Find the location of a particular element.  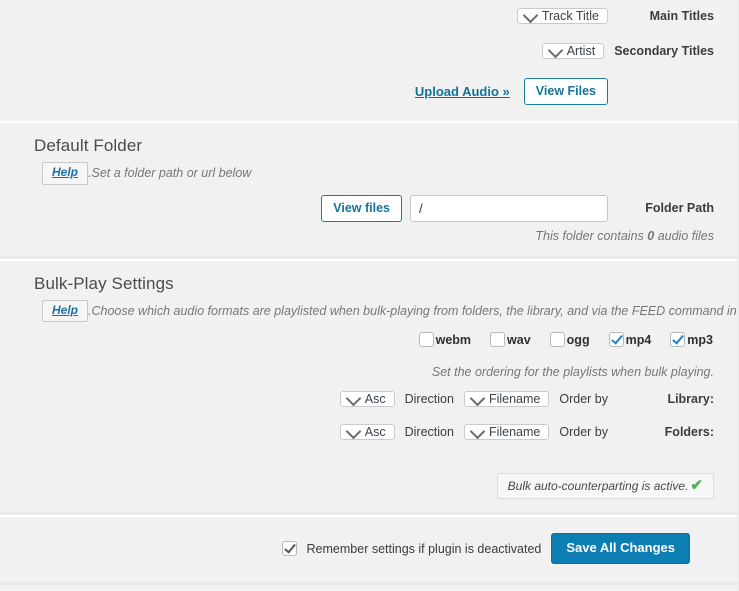

check-mark-icon: ✔ is located at coordinates (696, 486).